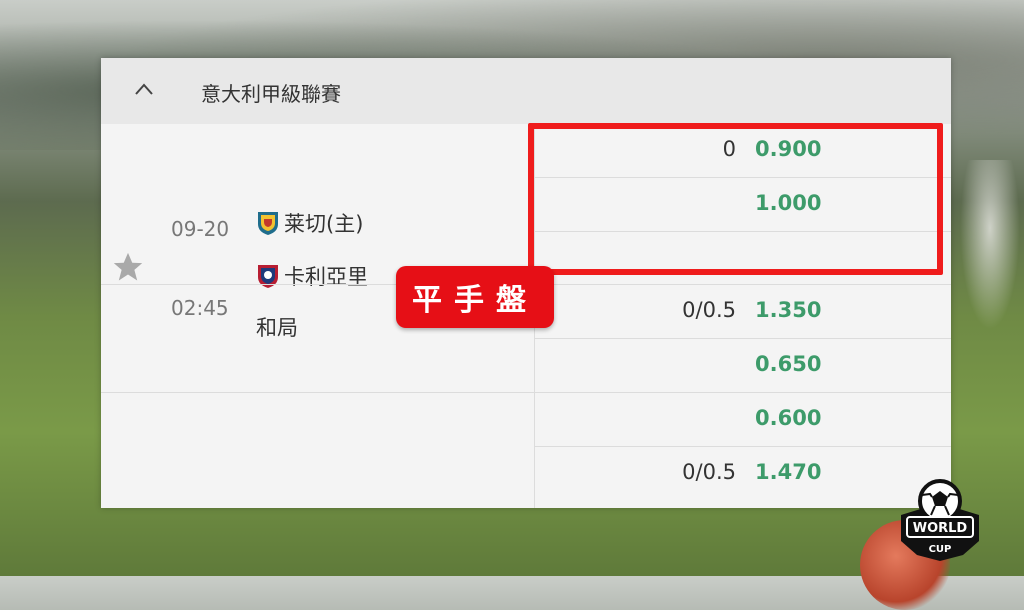 This screenshot has width=1024, height=610. I want to click on home-team: 莱切(主), so click(309, 223).